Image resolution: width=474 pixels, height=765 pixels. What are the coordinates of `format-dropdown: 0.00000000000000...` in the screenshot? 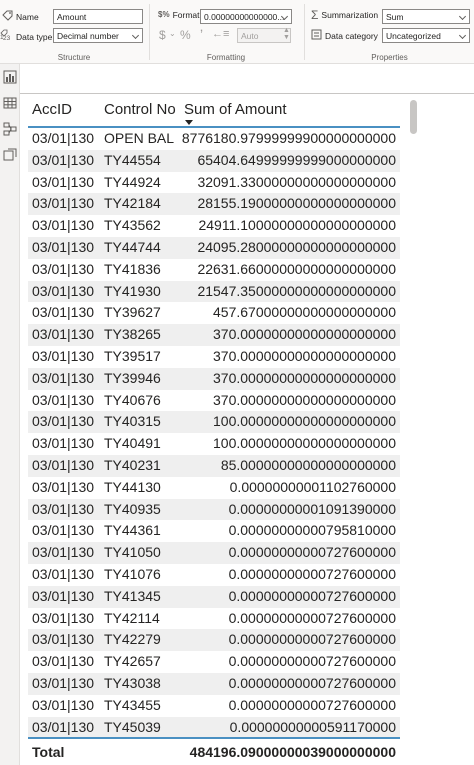 It's located at (246, 16).